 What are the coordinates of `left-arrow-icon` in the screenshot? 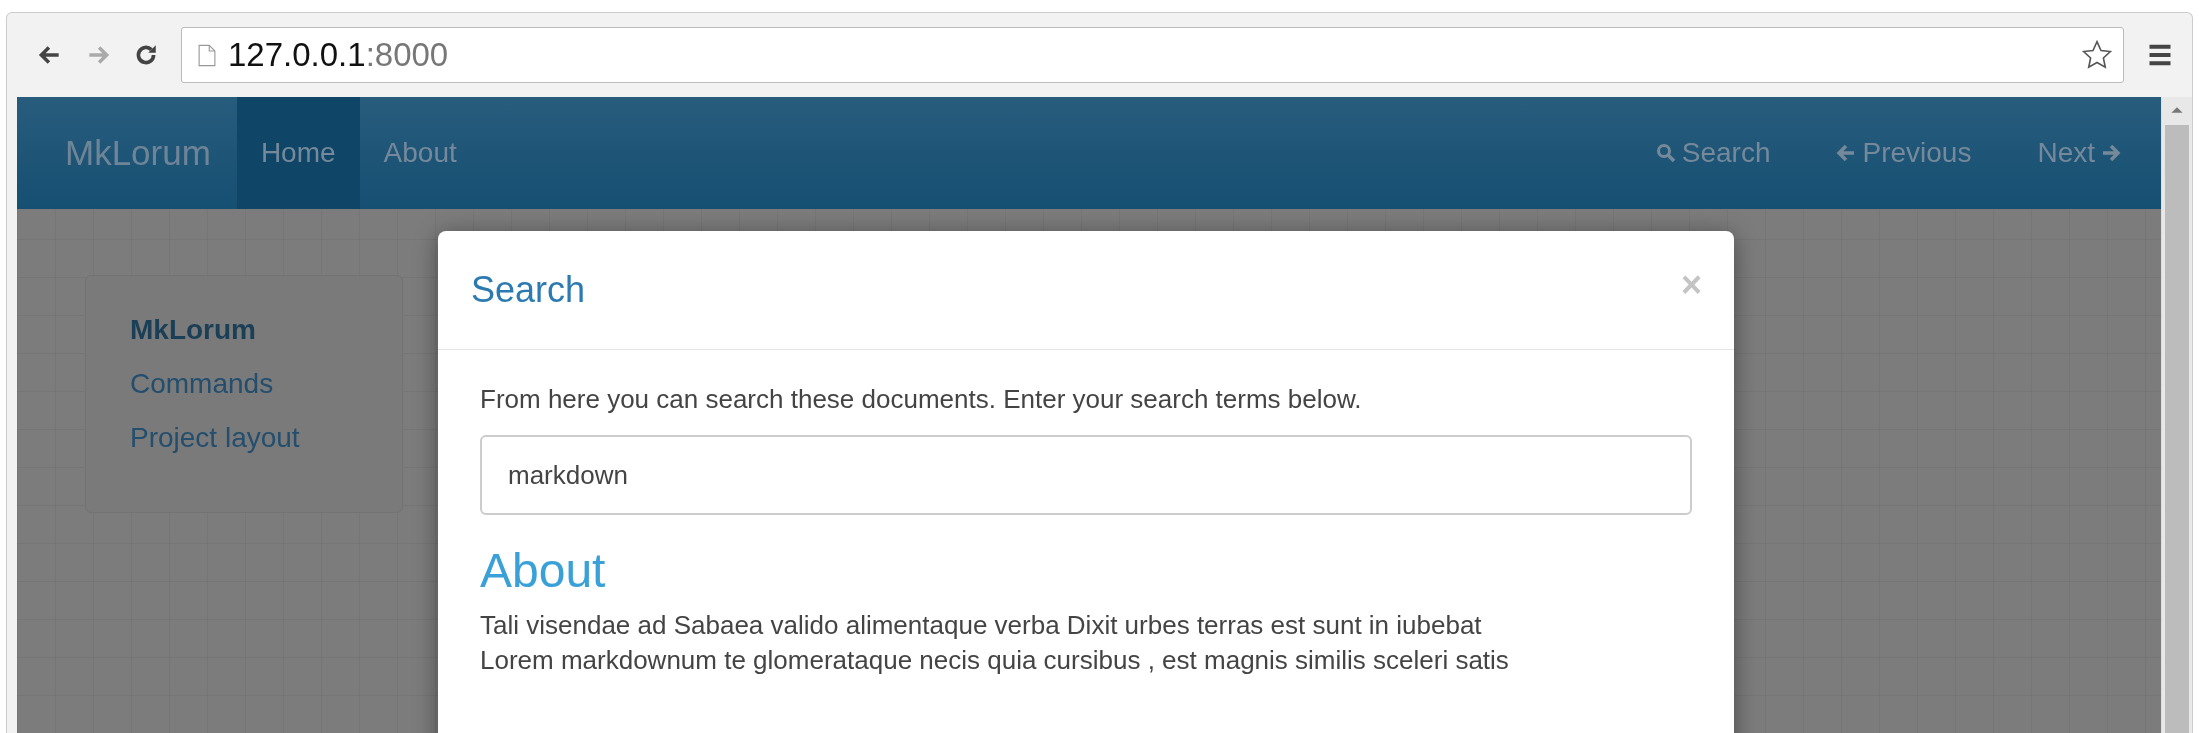 It's located at (1846, 153).